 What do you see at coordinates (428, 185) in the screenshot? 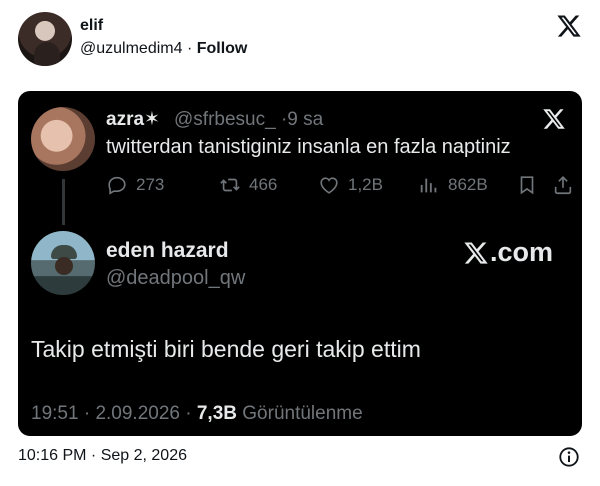
I see `views-icon` at bounding box center [428, 185].